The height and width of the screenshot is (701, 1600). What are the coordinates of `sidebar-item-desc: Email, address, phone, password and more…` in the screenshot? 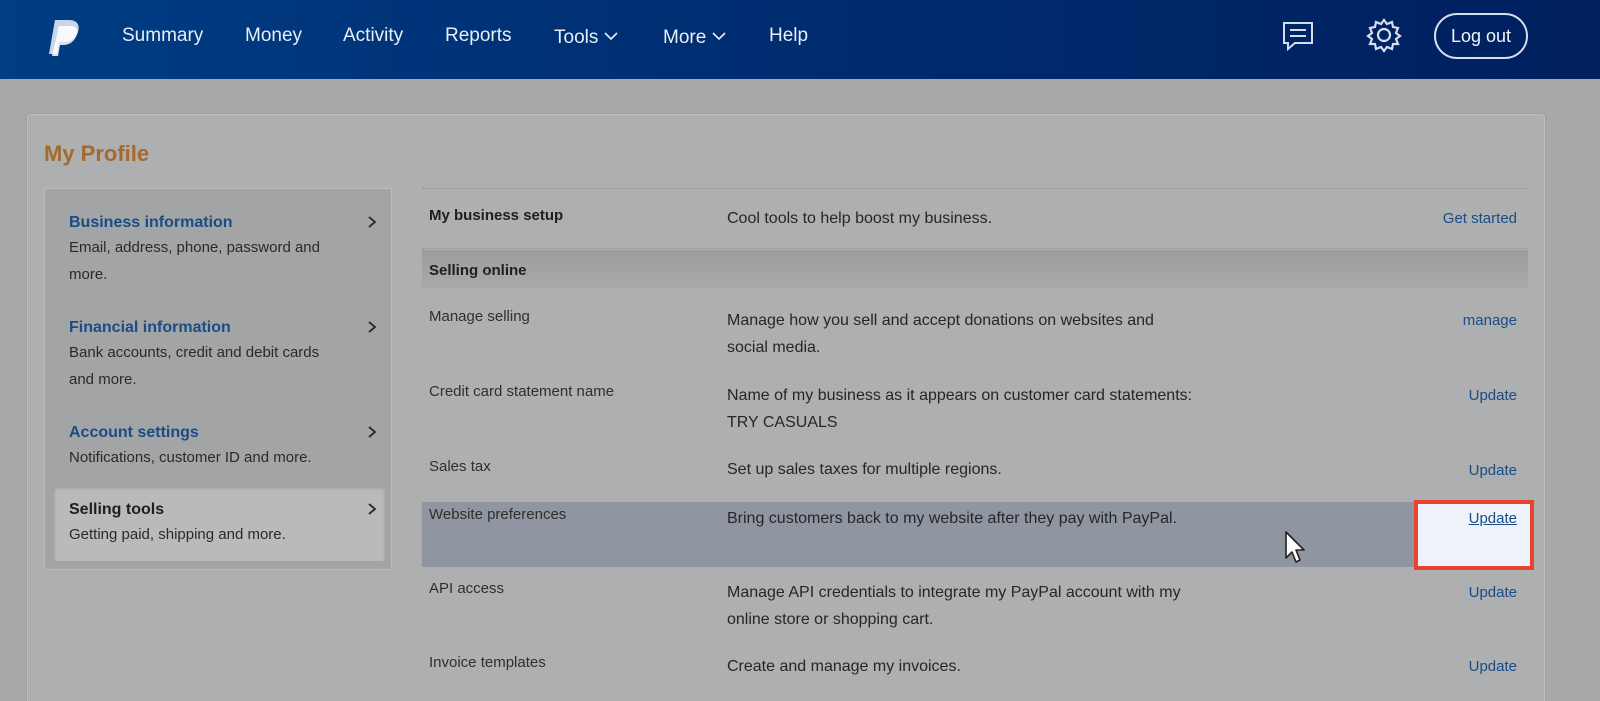 It's located at (194, 261).